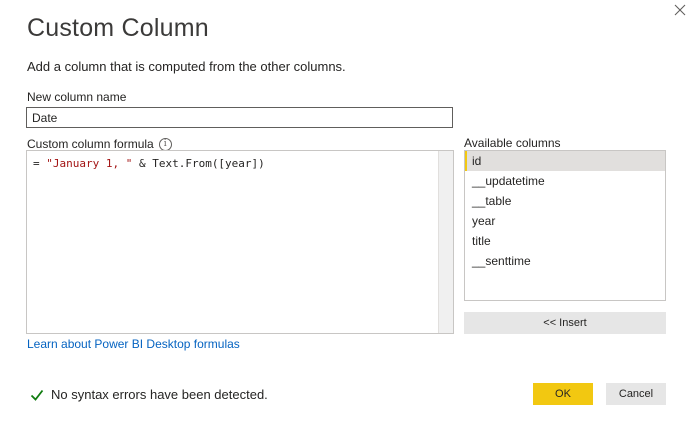  What do you see at coordinates (118, 28) in the screenshot?
I see `dialog-title: Custom Column` at bounding box center [118, 28].